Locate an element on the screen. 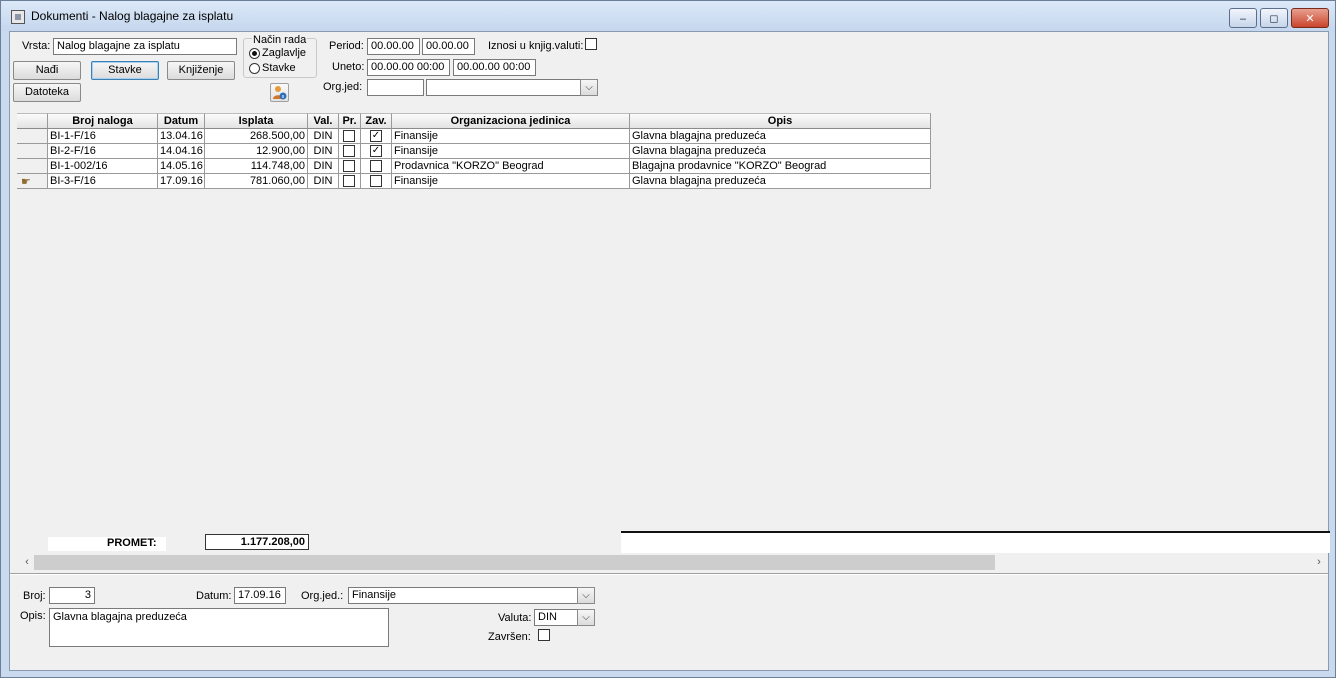 The image size is (1336, 678). user-info-button is located at coordinates (279, 92).